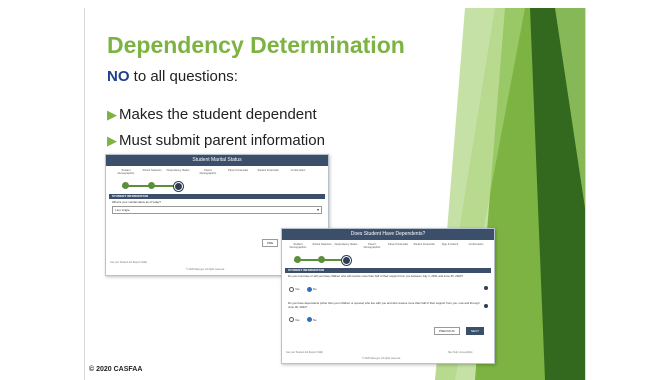  I want to click on q1-yes-radio, so click(291, 289).